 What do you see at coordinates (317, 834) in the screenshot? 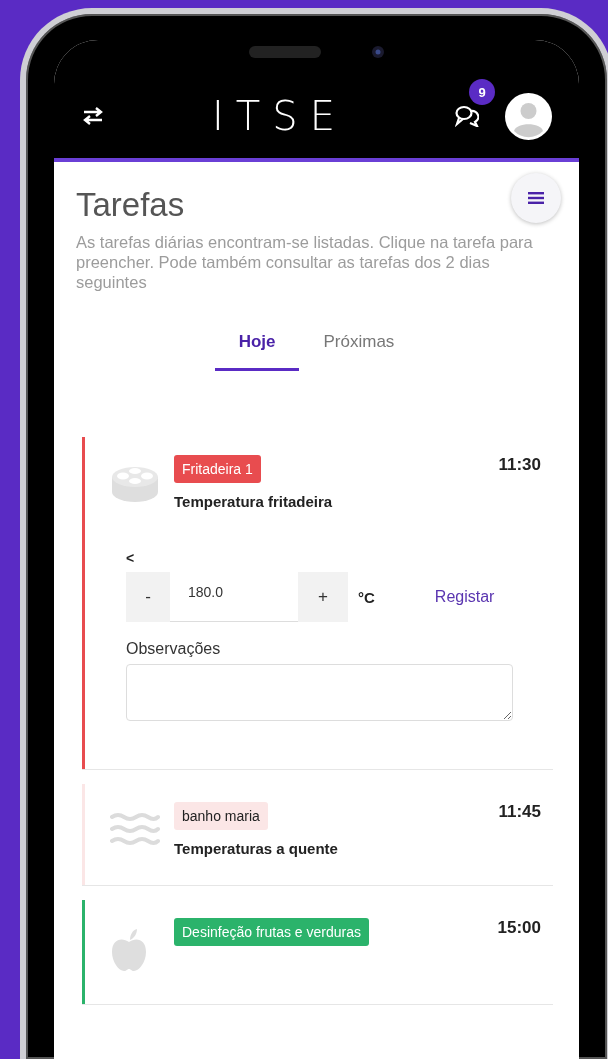
I see `task-card: banho maria Temperaturas a quente 11:45` at bounding box center [317, 834].